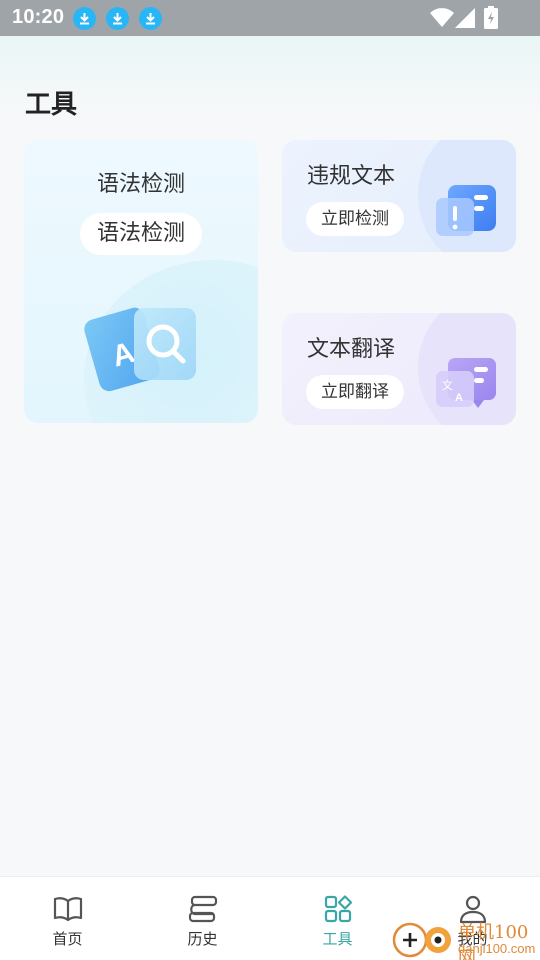  I want to click on text-translate-card: 文本翻译 立即翻译 文 A, so click(399, 369).